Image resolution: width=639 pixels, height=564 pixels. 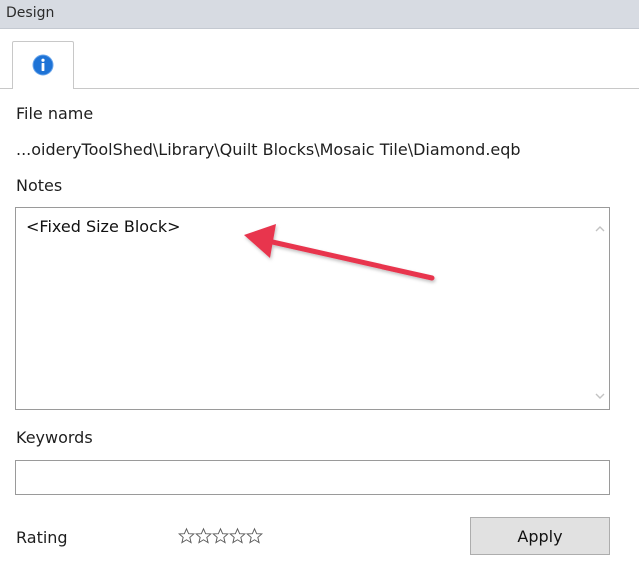 What do you see at coordinates (600, 308) in the screenshot?
I see `notes-scrollbar` at bounding box center [600, 308].